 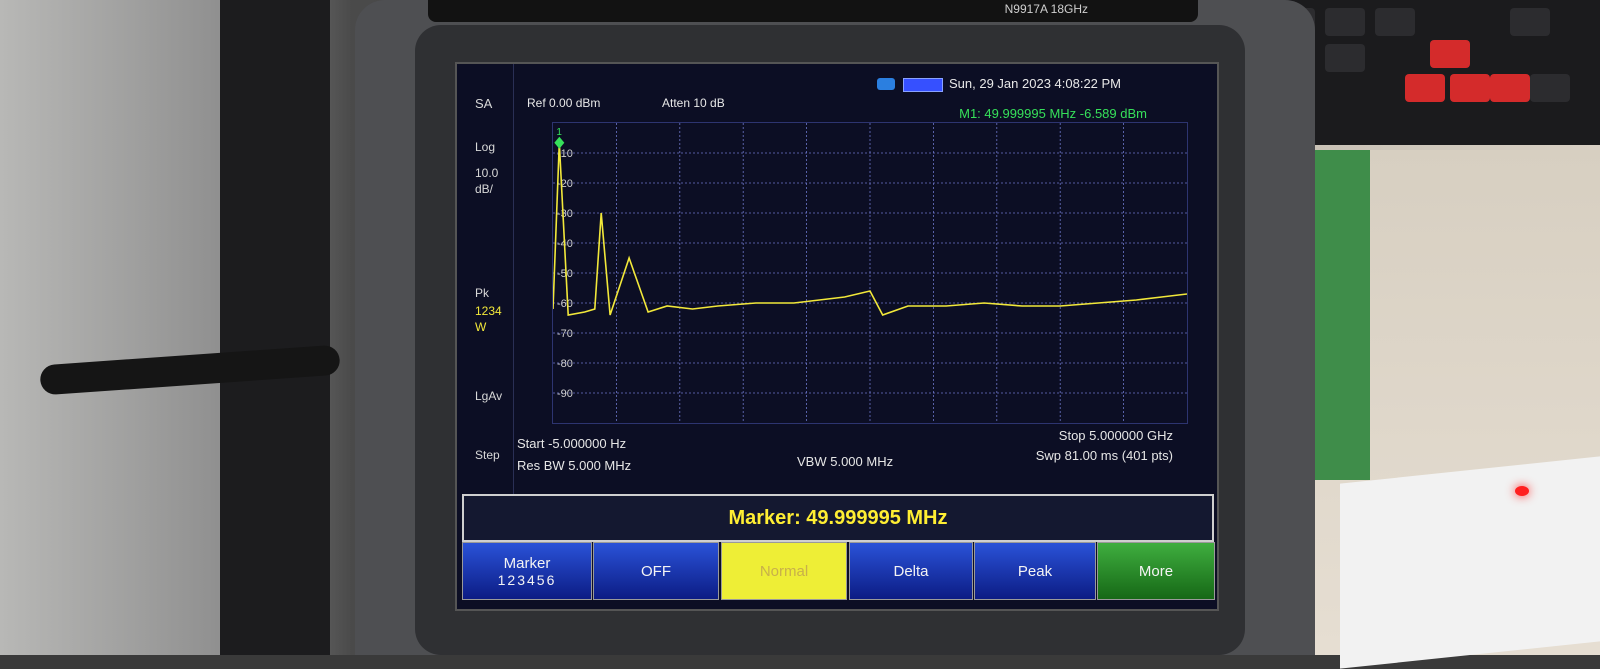 I want to click on start-frequency: Start -5.000000 Hz, so click(x=572, y=443).